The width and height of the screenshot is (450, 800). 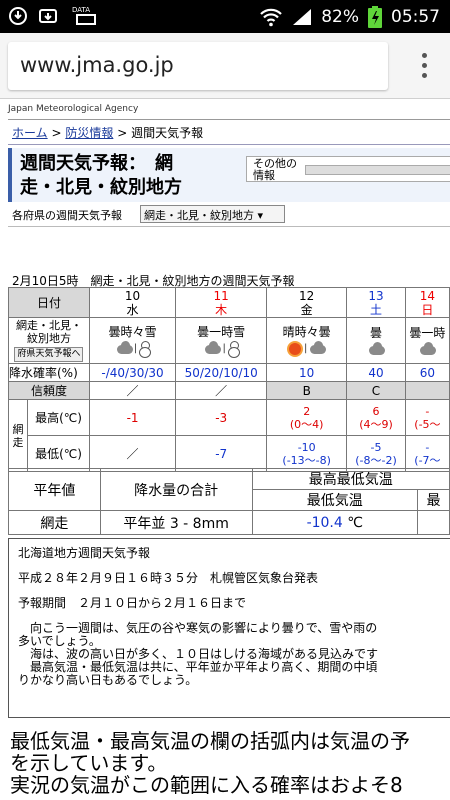 What do you see at coordinates (225, 16) in the screenshot?
I see `status-bar: DATA 82% 05:57` at bounding box center [225, 16].